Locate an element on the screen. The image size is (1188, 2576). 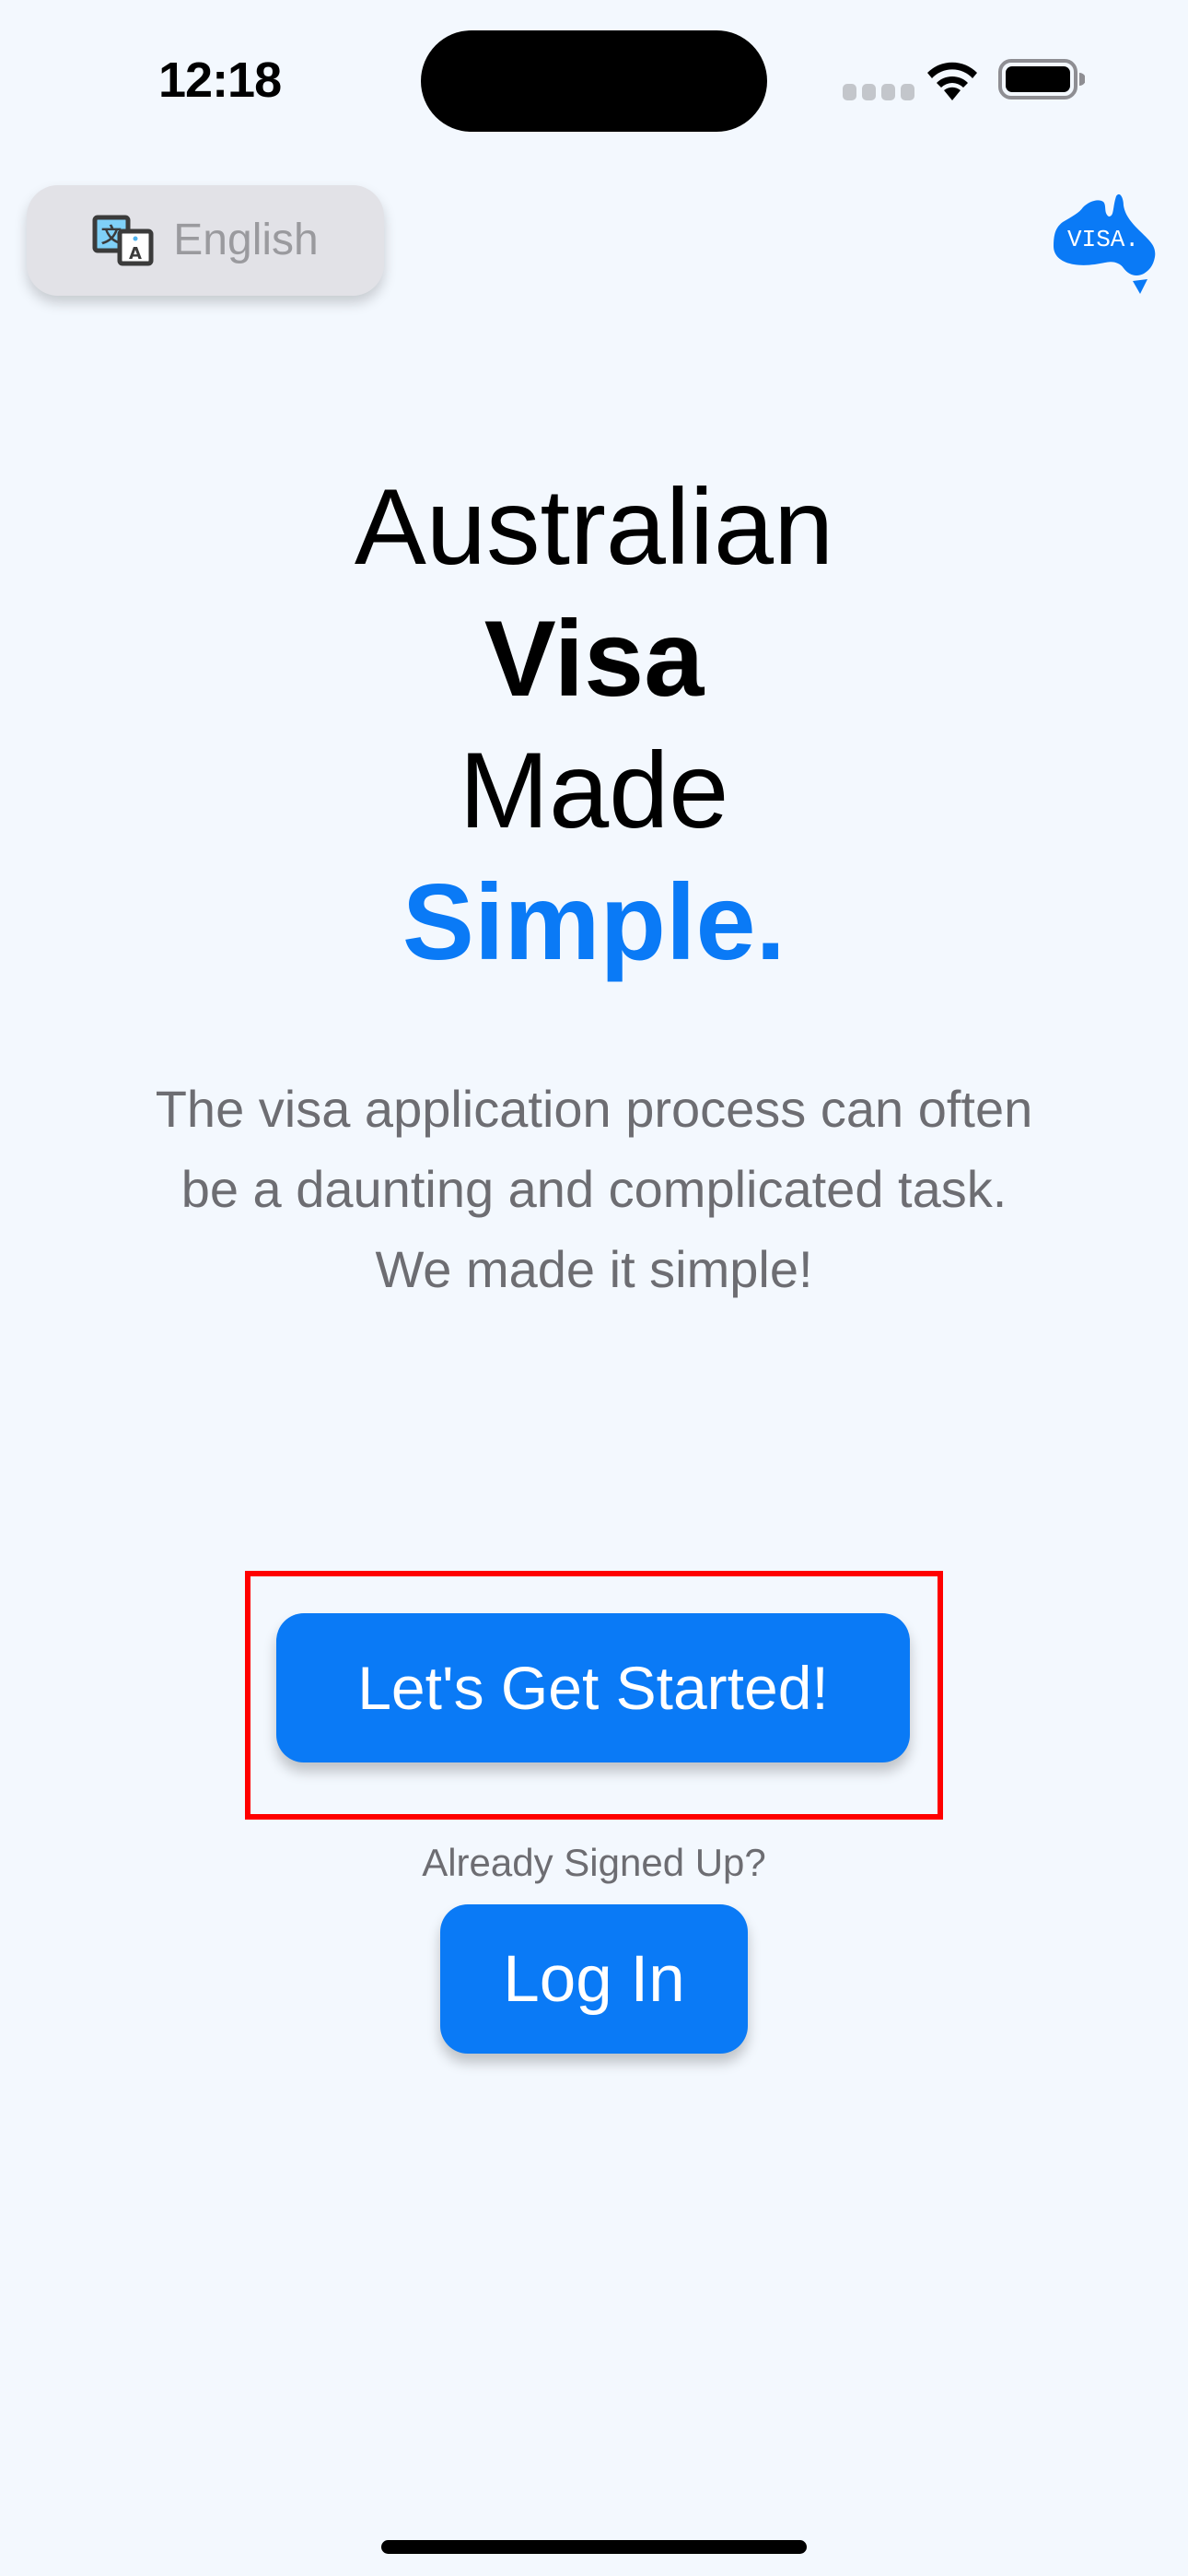
wifi-icon is located at coordinates (952, 81).